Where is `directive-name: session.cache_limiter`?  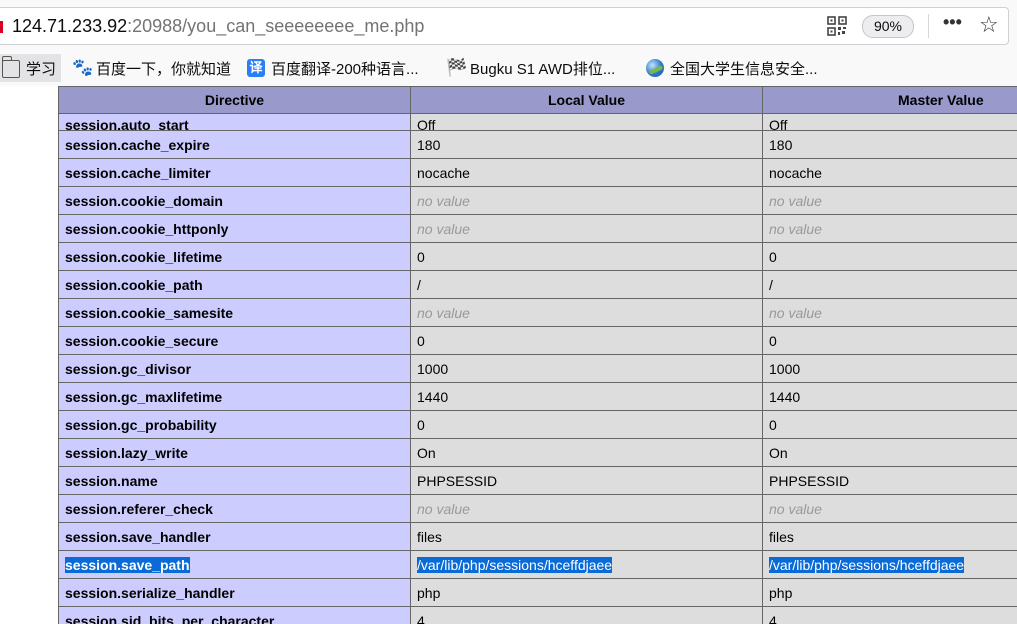 directive-name: session.cache_limiter is located at coordinates (138, 172).